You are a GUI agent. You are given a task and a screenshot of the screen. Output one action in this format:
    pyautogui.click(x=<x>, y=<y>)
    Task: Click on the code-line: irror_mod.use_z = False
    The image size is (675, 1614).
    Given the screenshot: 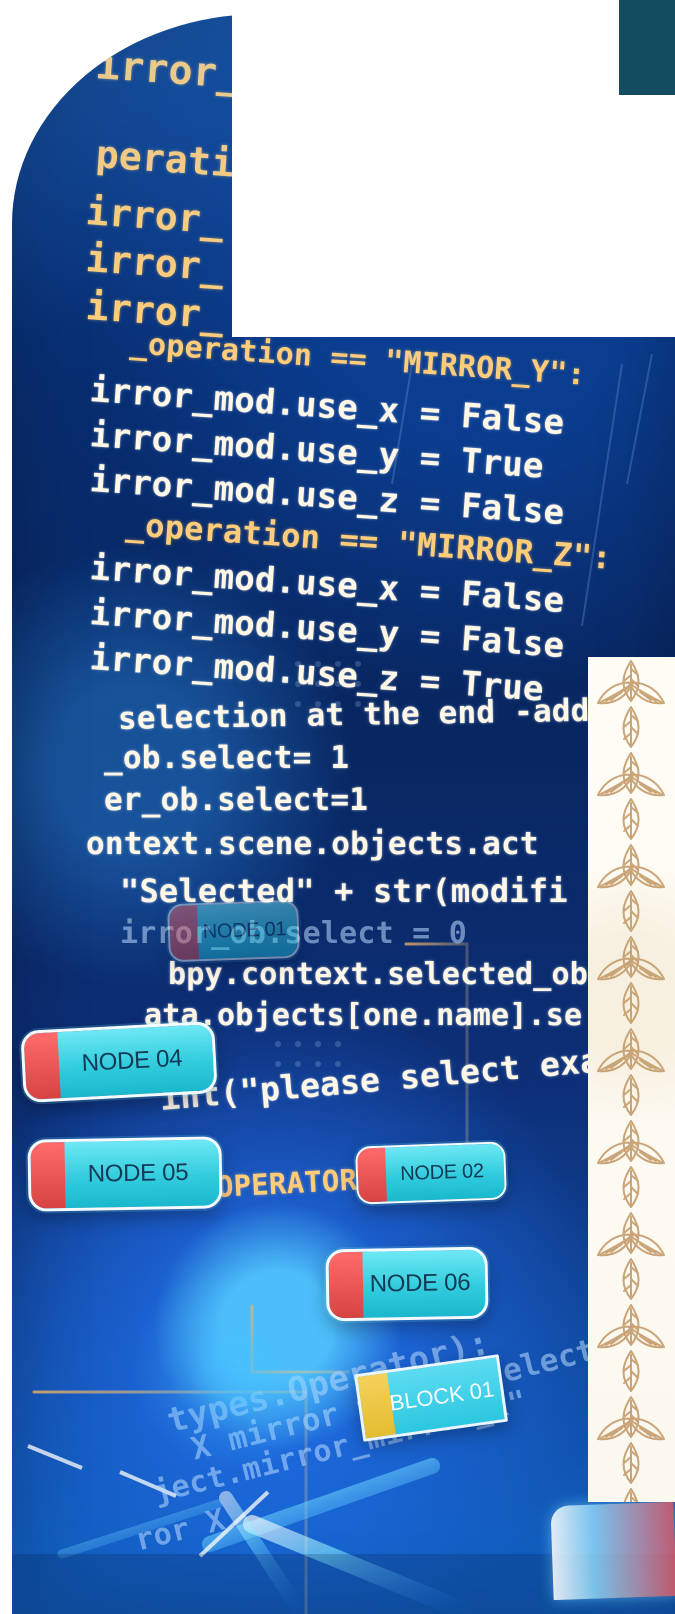 What is the action you would take?
    pyautogui.click(x=327, y=497)
    